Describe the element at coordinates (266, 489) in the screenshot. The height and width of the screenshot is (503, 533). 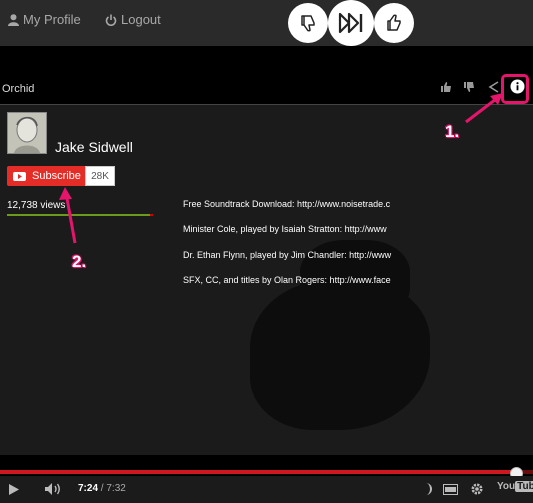
I see `player-controls: 7:24 / 7:32 YouTube` at that location.